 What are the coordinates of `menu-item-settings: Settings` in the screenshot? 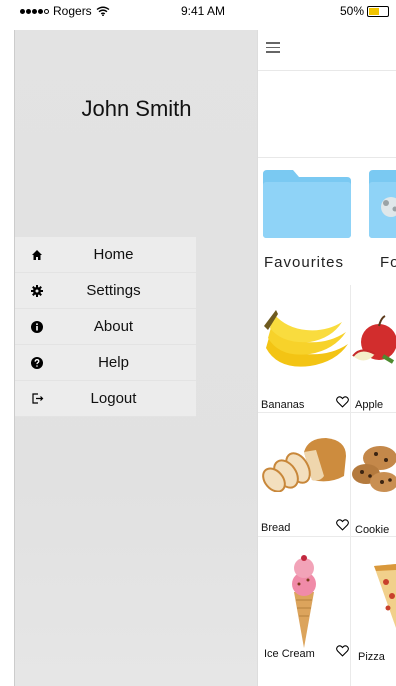 It's located at (105, 291).